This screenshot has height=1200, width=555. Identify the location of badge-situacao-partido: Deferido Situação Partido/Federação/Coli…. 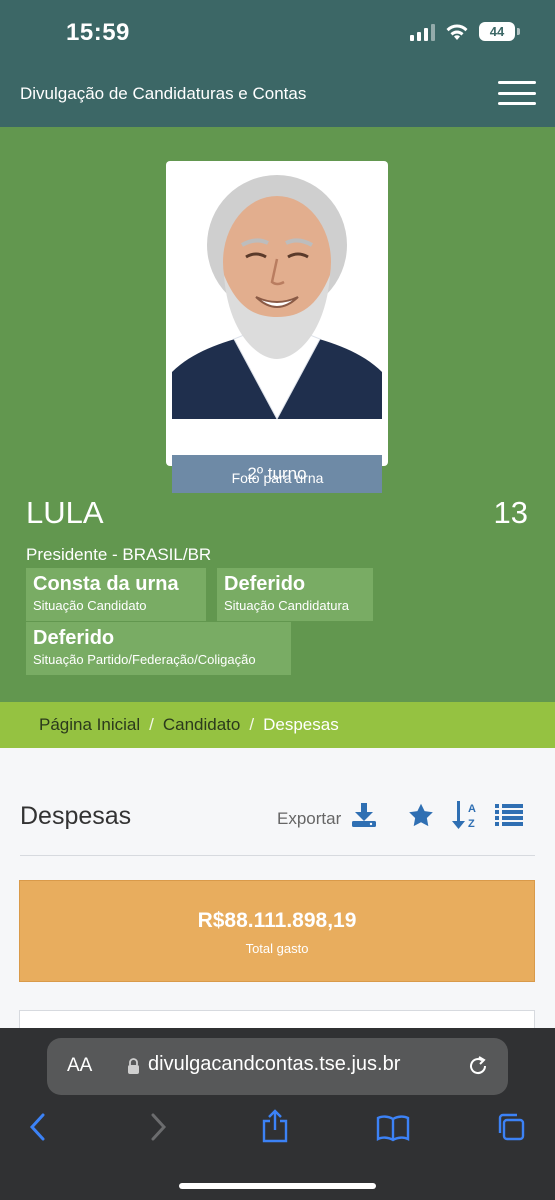
(158, 648).